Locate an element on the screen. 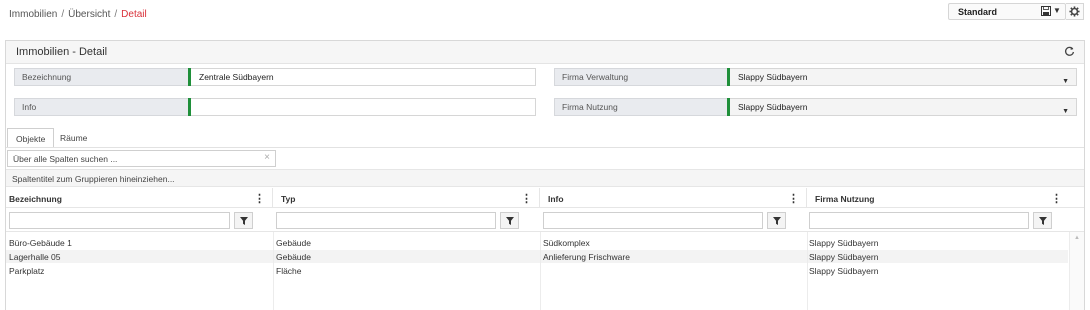  bezeichnung-input: Zentrale Südbayern is located at coordinates (363, 77).